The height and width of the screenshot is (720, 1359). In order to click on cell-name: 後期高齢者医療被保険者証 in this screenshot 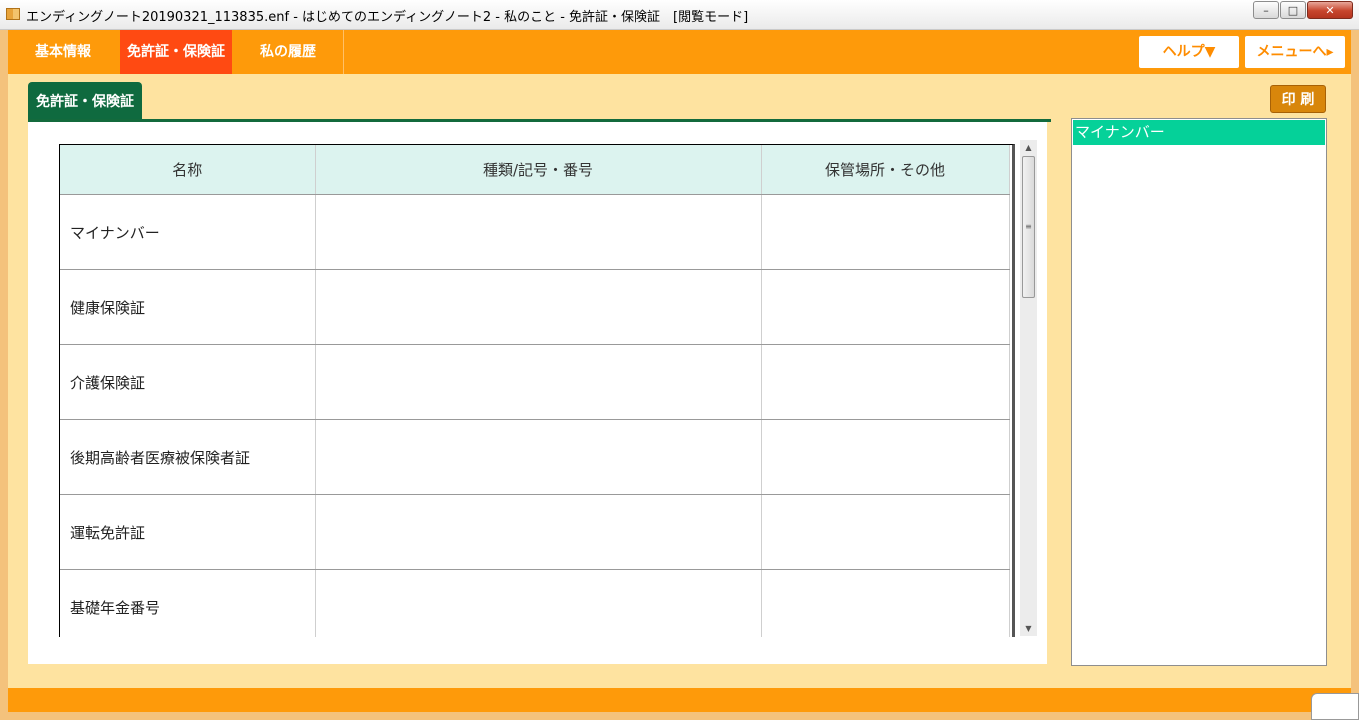, I will do `click(188, 457)`.